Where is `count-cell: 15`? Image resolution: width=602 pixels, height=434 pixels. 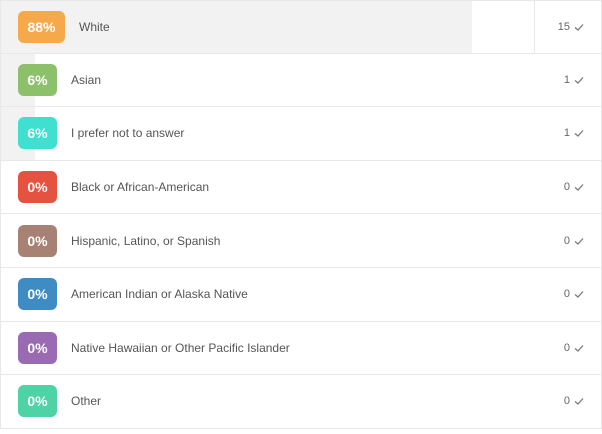
count-cell: 15 is located at coordinates (567, 27).